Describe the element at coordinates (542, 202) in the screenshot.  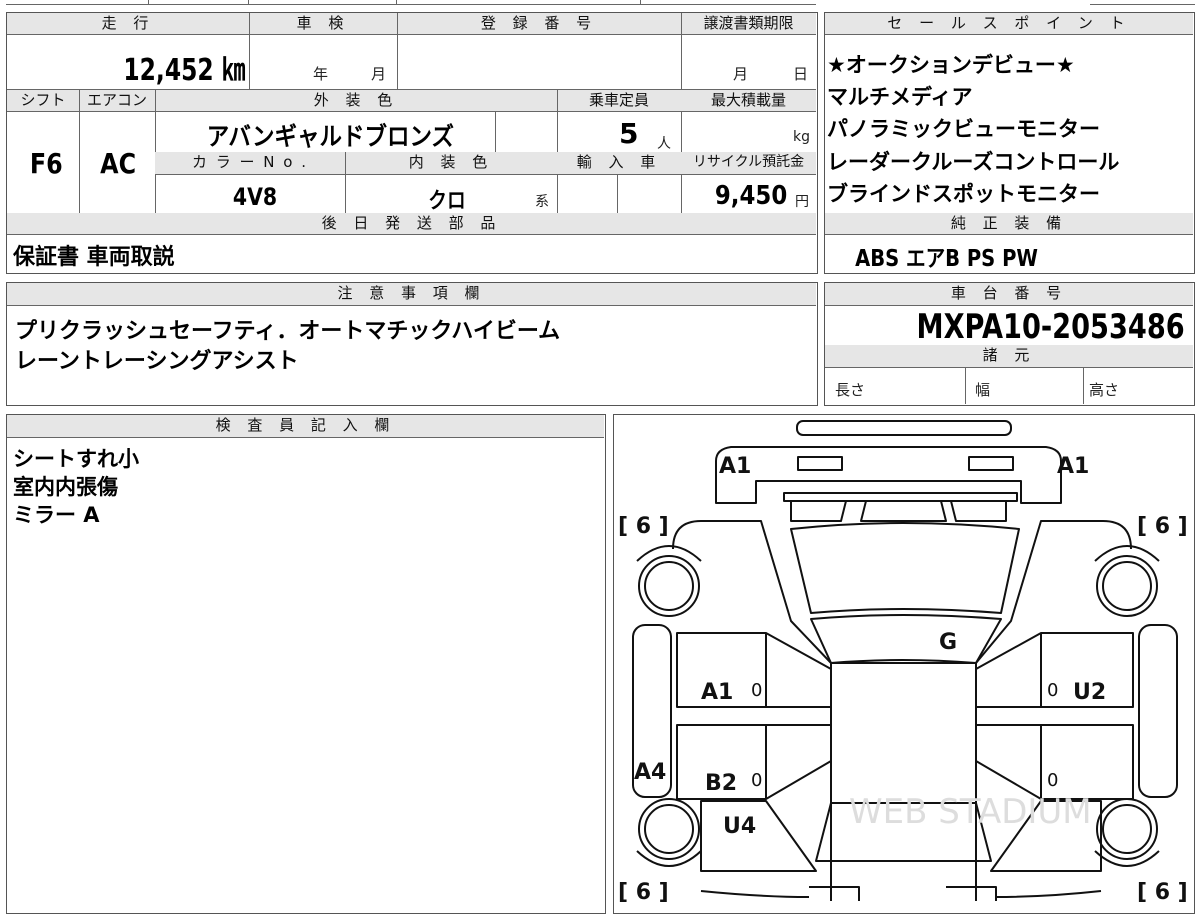
I see `interior-color-unit: 系` at that location.